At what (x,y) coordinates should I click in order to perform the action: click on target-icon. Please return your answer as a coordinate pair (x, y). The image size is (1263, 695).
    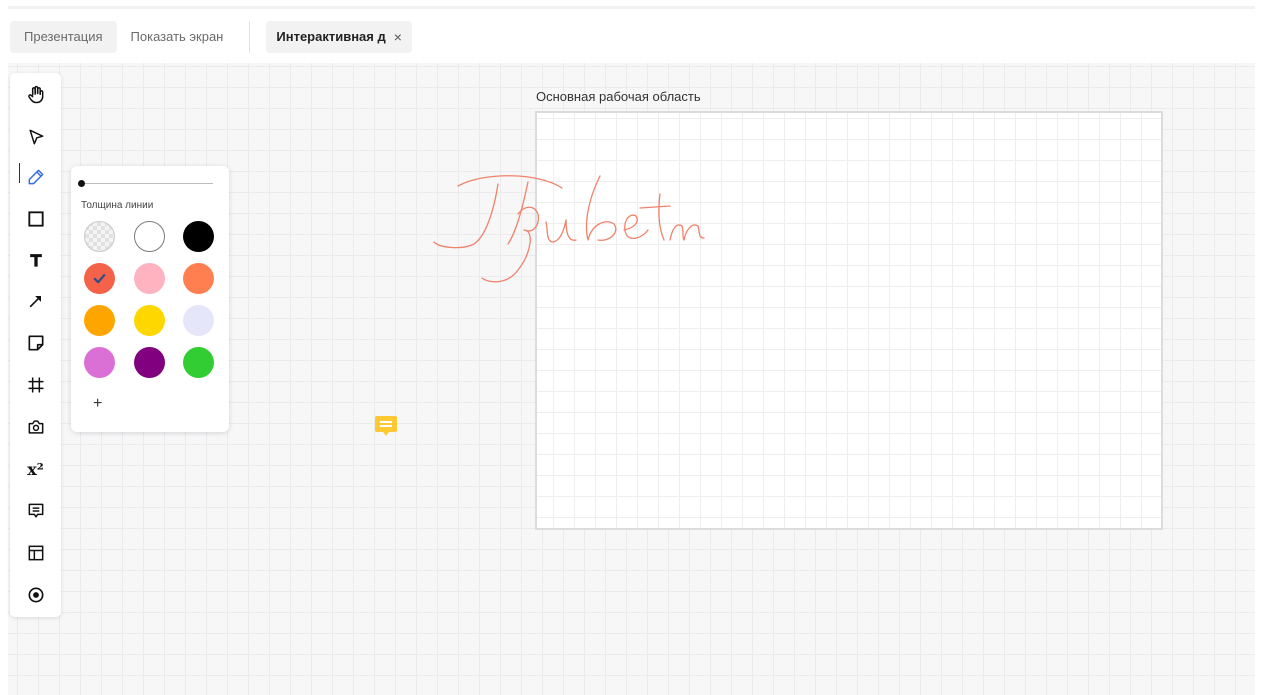
    Looking at the image, I should click on (35, 595).